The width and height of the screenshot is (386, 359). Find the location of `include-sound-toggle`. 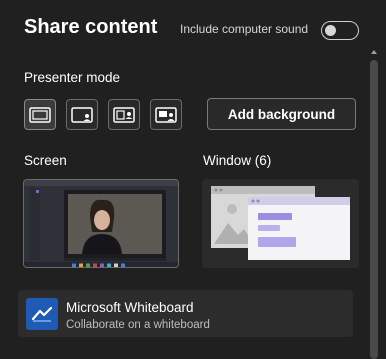

include-sound-toggle is located at coordinates (340, 30).